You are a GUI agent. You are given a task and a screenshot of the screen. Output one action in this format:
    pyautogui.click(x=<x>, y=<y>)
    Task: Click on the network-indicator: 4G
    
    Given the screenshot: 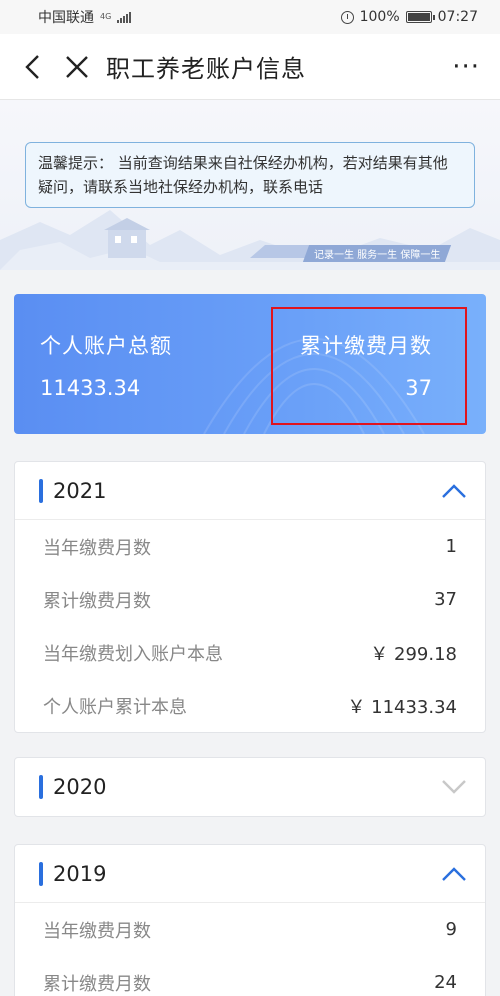 What is the action you would take?
    pyautogui.click(x=106, y=16)
    